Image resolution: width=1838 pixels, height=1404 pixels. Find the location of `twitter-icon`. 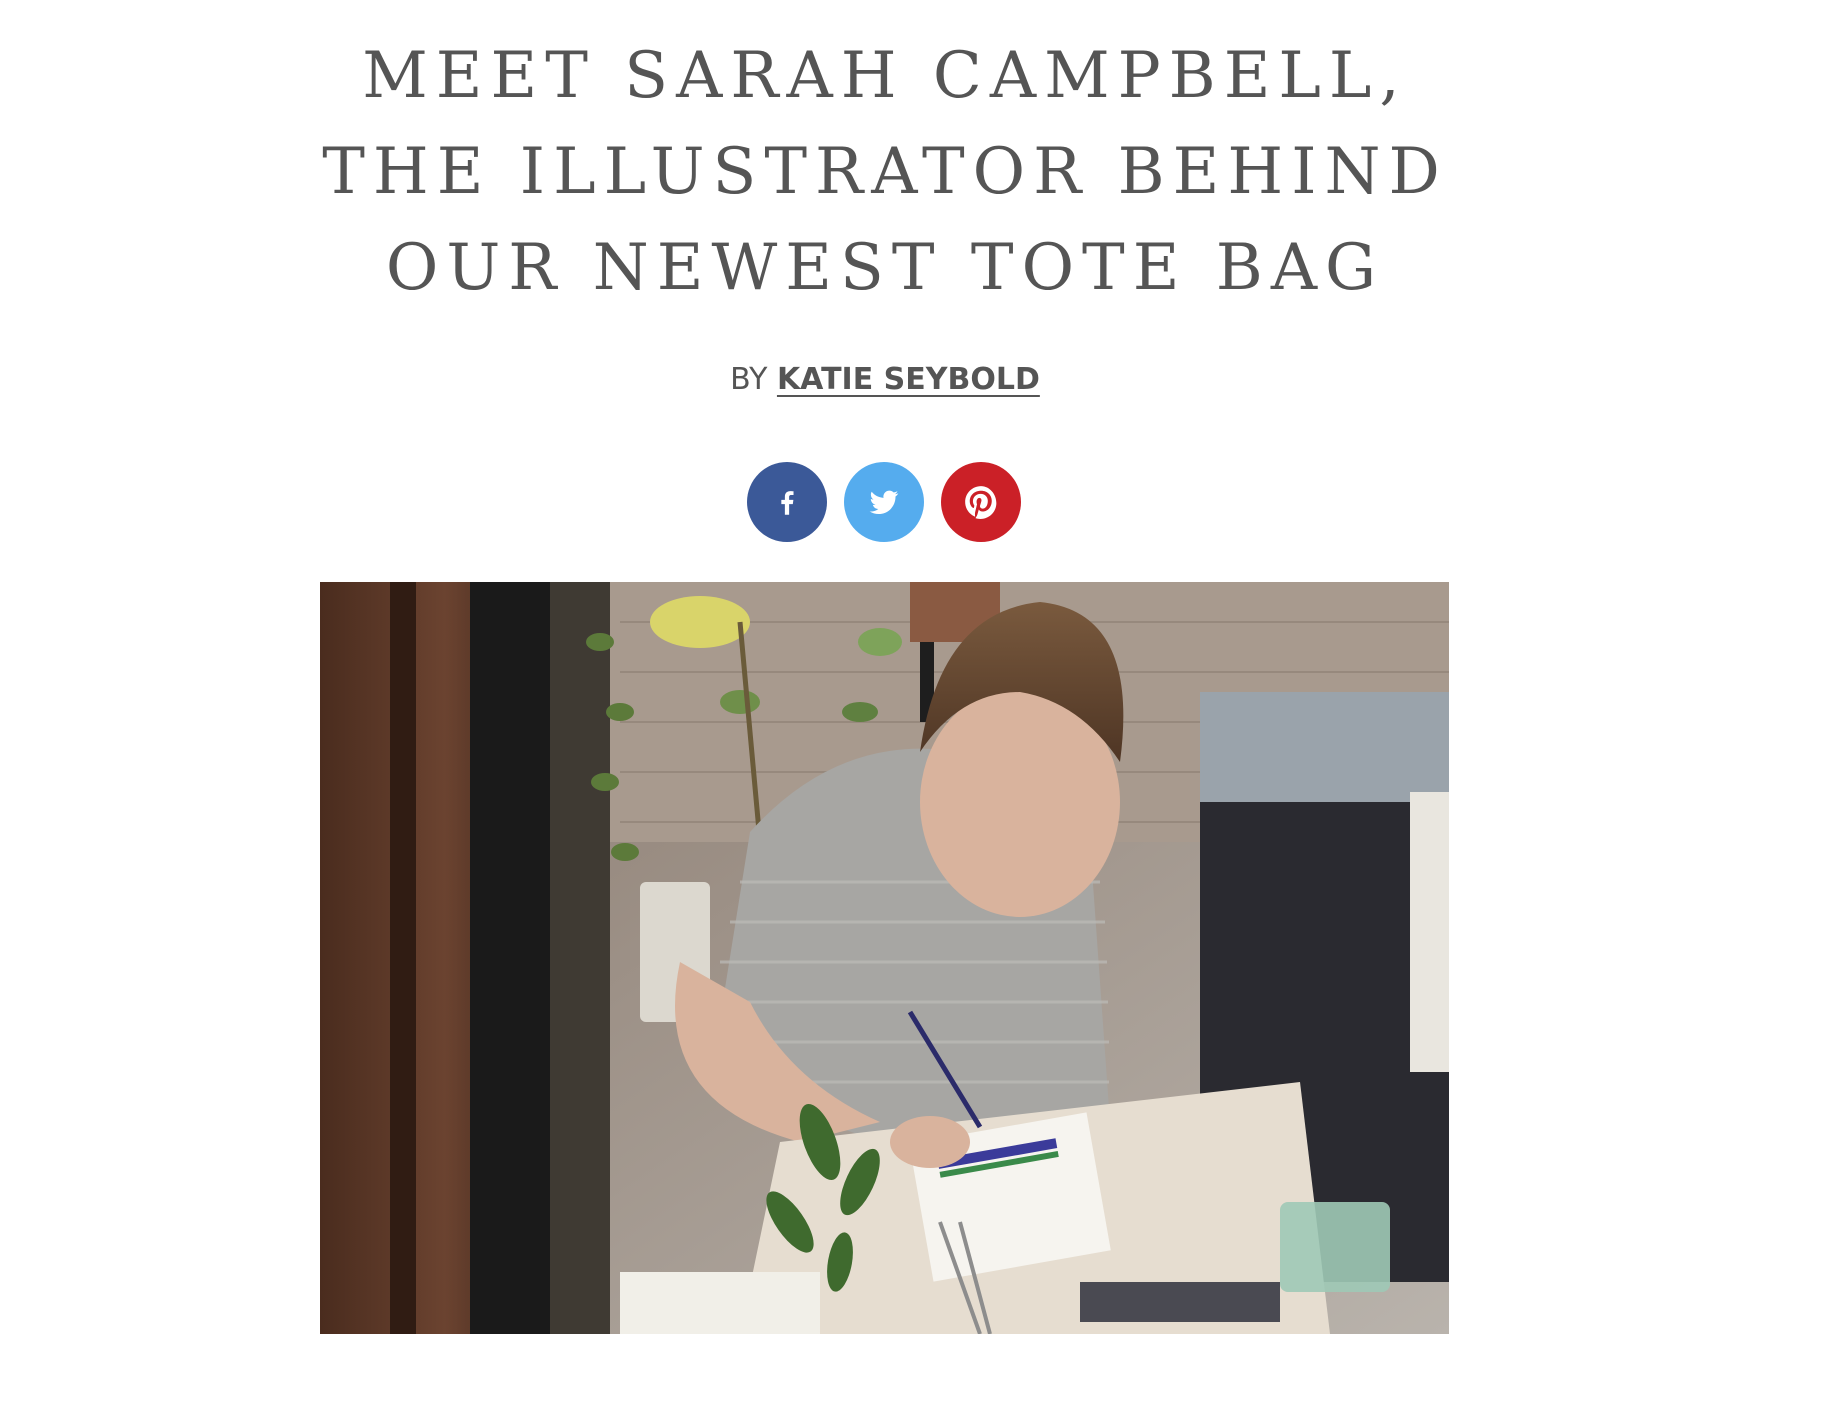

twitter-icon is located at coordinates (884, 502).